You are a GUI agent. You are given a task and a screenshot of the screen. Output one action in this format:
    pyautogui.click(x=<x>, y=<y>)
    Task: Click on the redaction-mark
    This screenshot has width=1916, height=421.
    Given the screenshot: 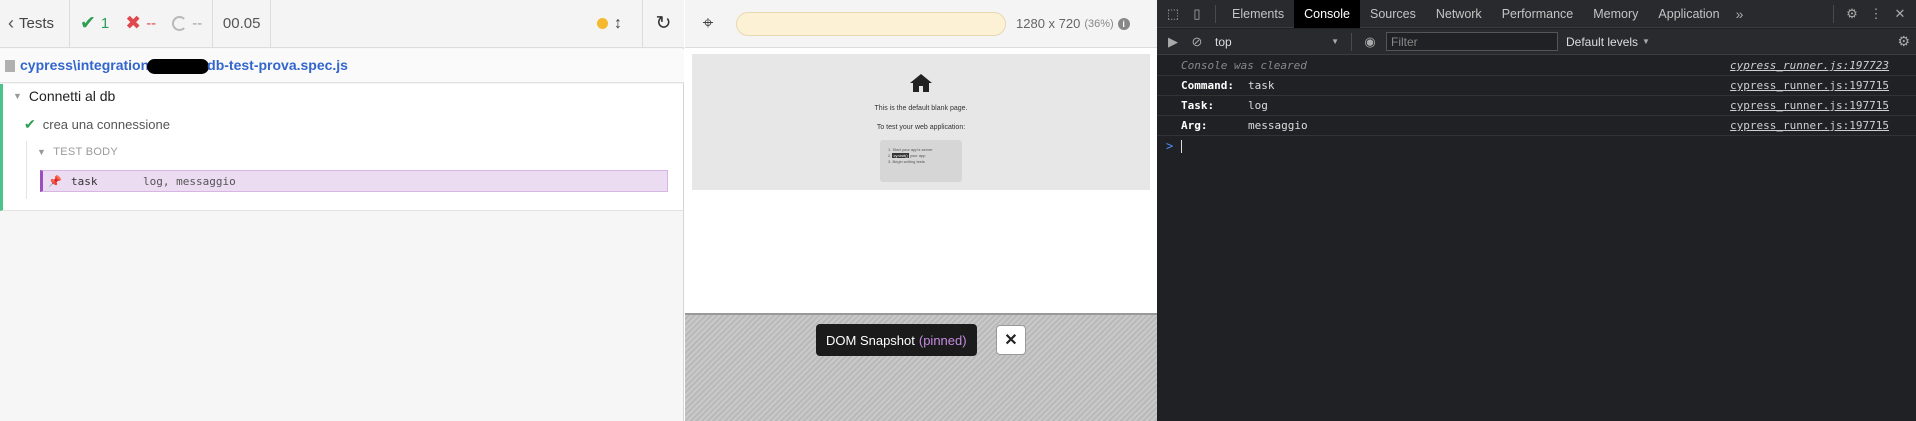 What is the action you would take?
    pyautogui.click(x=178, y=66)
    